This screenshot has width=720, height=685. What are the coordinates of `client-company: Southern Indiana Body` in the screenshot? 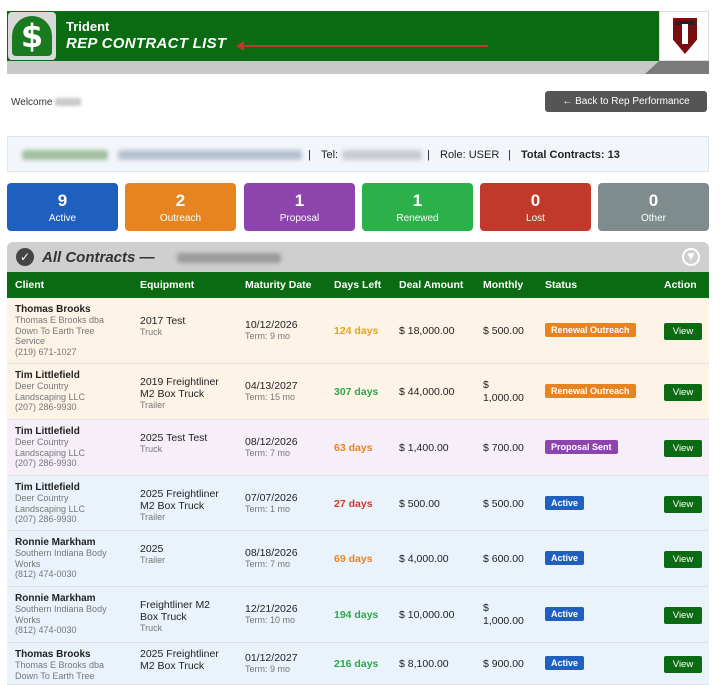 It's located at (61, 553).